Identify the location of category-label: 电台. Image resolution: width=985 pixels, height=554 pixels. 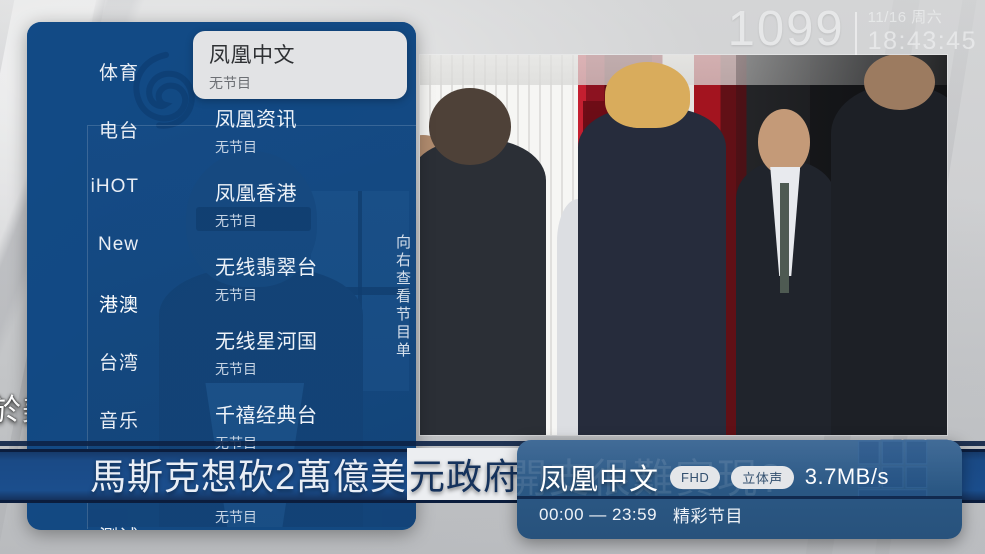
(118, 131).